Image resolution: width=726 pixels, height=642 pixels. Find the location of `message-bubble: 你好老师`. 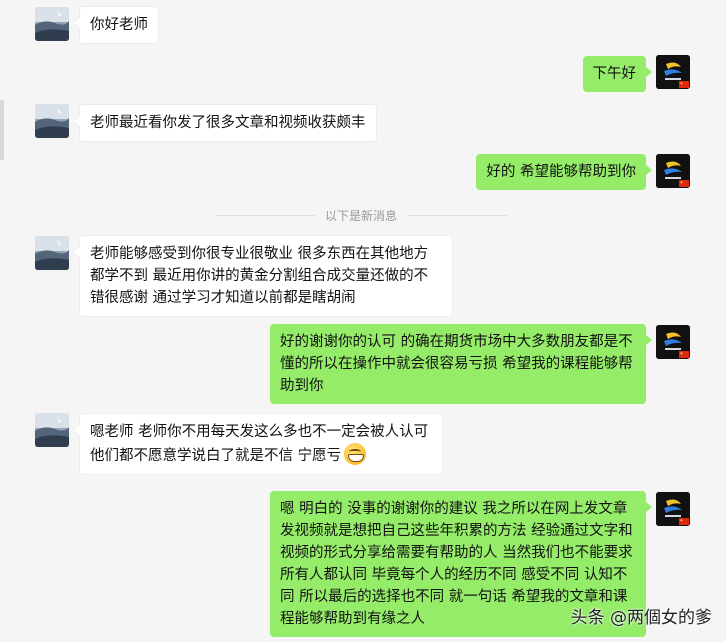

message-bubble: 你好老师 is located at coordinates (116, 25).